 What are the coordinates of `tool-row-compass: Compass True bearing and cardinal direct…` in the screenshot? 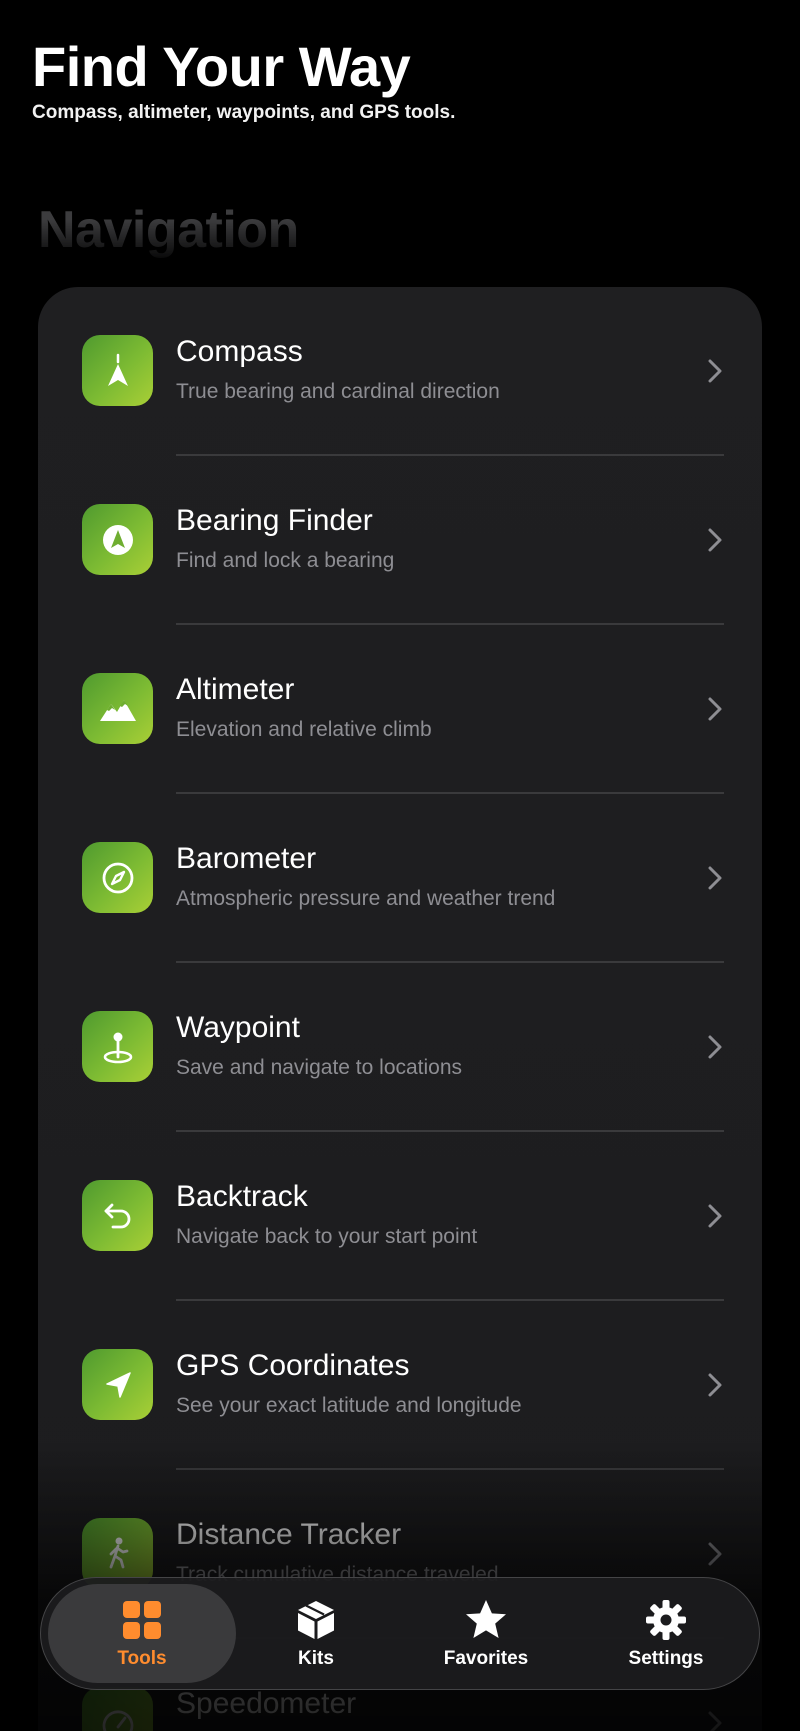 It's located at (400, 371).